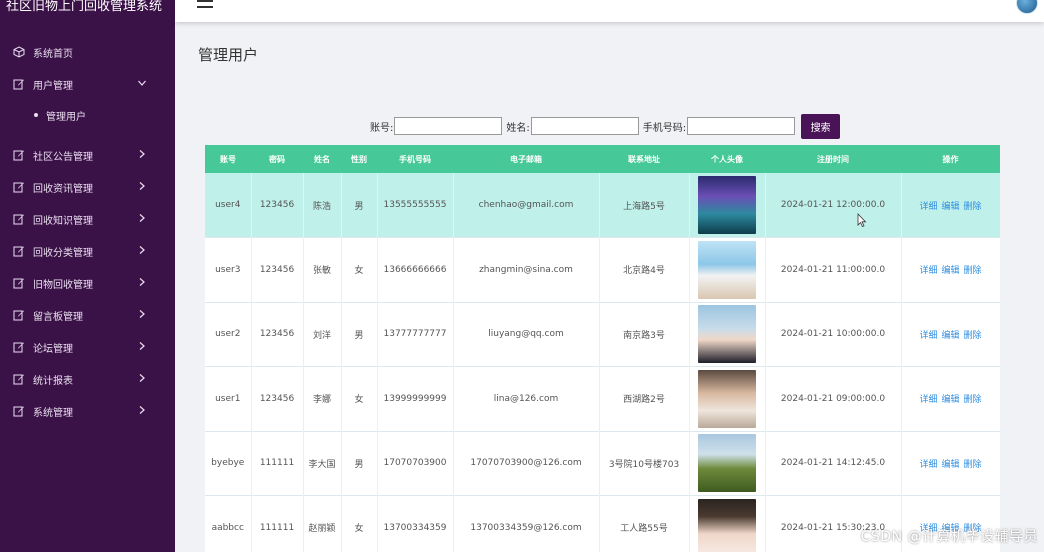 Image resolution: width=1044 pixels, height=552 pixels. I want to click on avatar-anime-boy, so click(727, 334).